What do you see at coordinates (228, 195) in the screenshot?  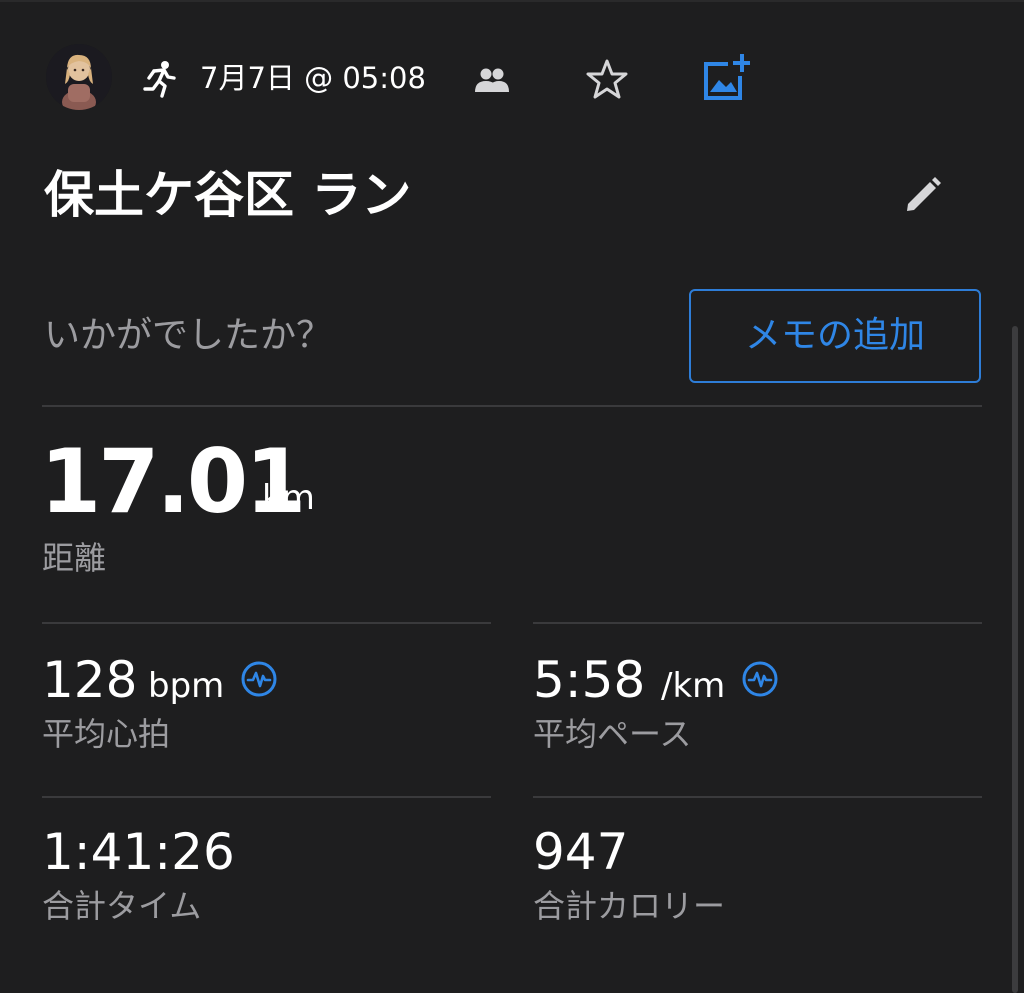 I see `activity-title: 保土ケ谷区 ラン` at bounding box center [228, 195].